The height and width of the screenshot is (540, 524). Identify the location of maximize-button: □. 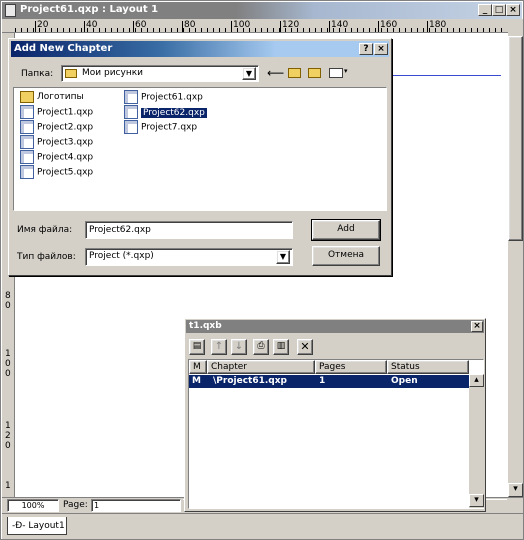
(499, 10).